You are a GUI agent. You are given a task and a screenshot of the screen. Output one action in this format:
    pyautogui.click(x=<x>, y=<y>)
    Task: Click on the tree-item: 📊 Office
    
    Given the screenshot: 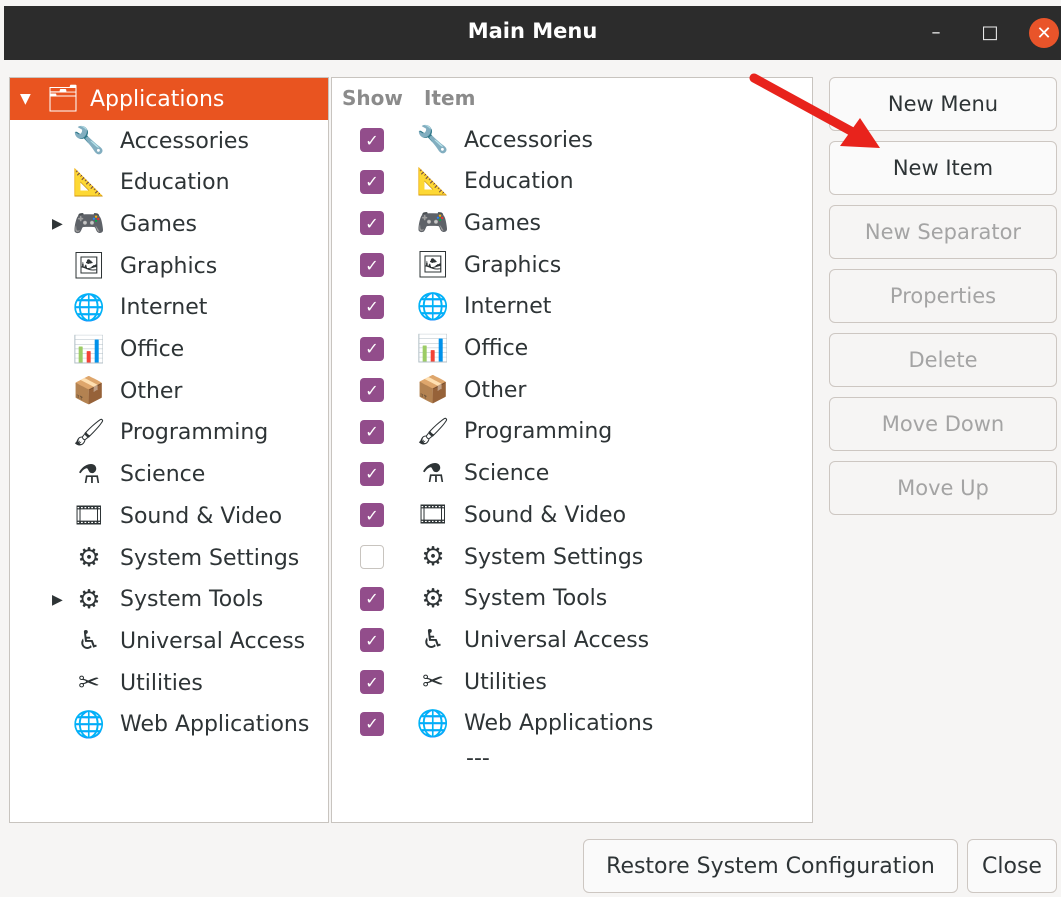 What is the action you would take?
    pyautogui.click(x=169, y=350)
    